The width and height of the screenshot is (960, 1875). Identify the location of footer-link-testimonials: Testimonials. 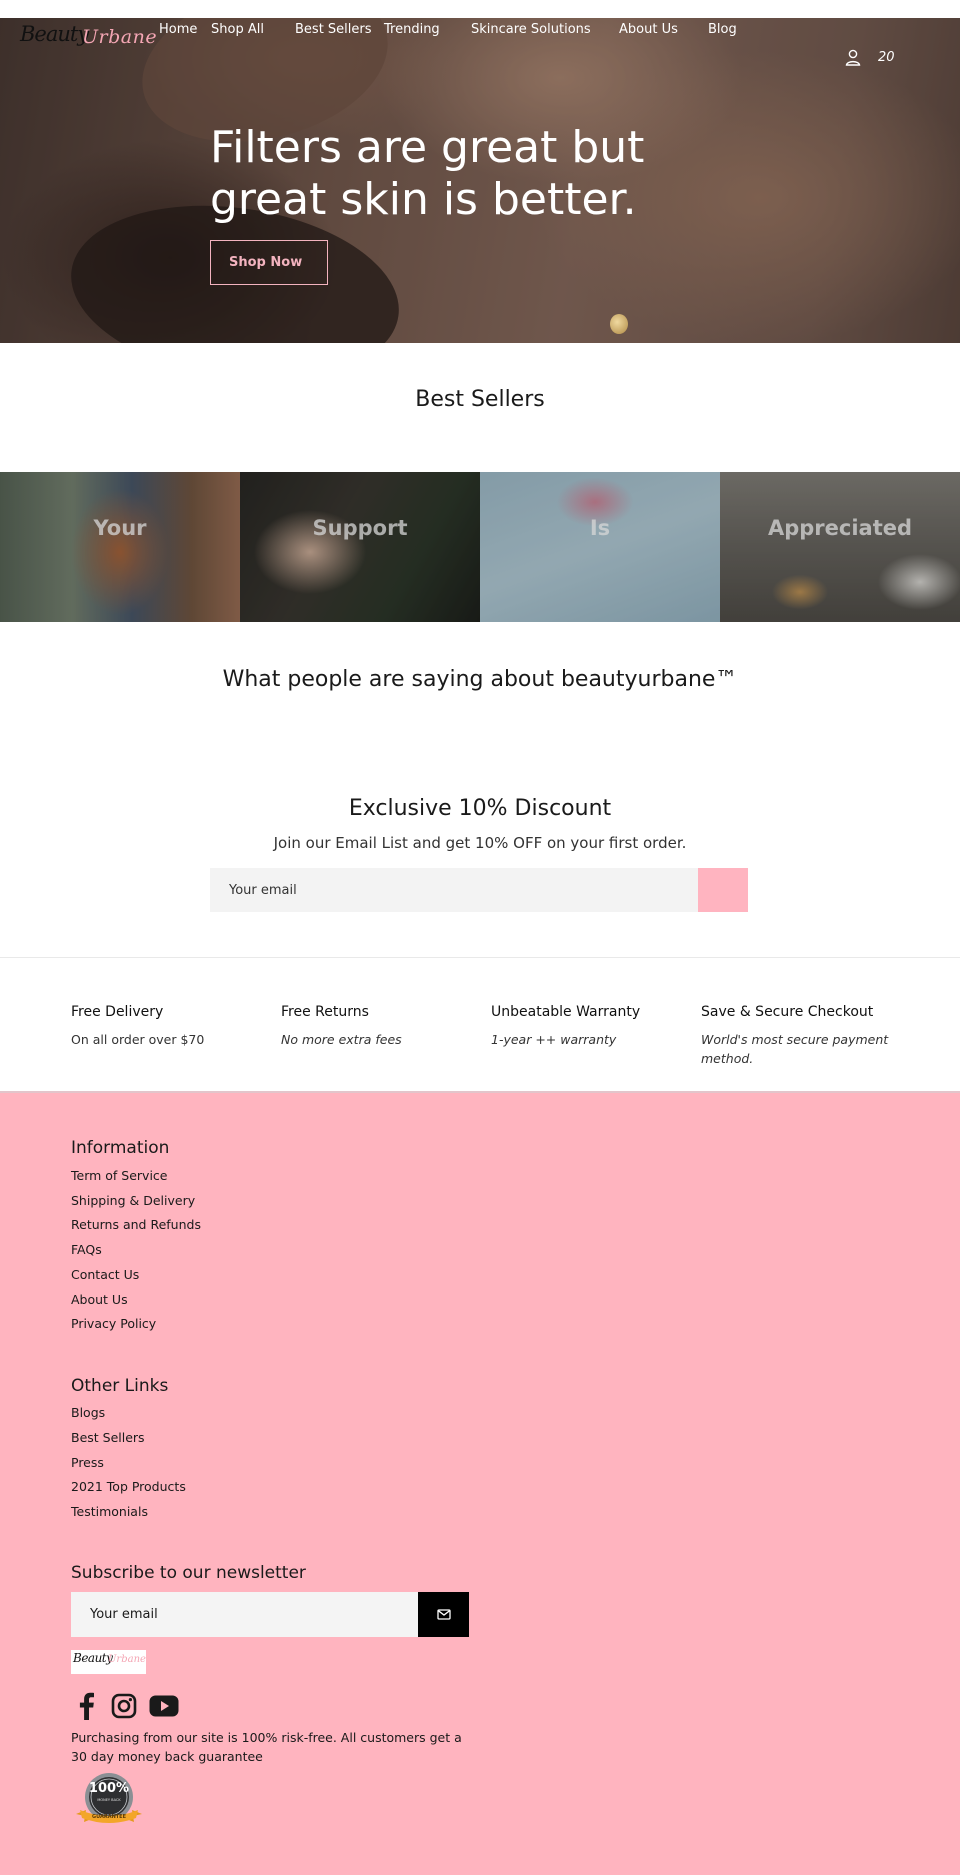
(109, 1511).